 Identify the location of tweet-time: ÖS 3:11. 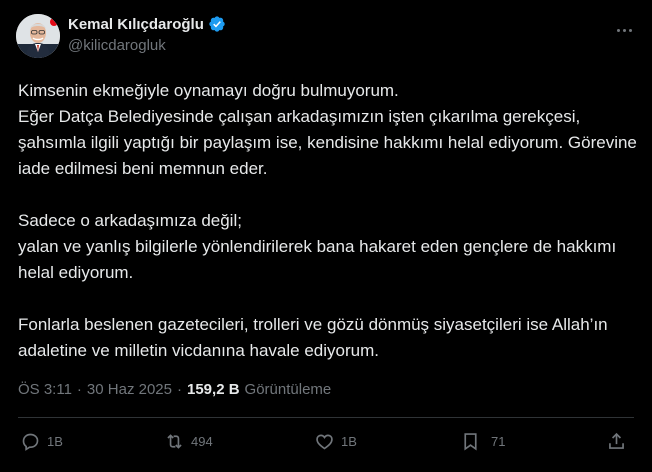
(45, 389).